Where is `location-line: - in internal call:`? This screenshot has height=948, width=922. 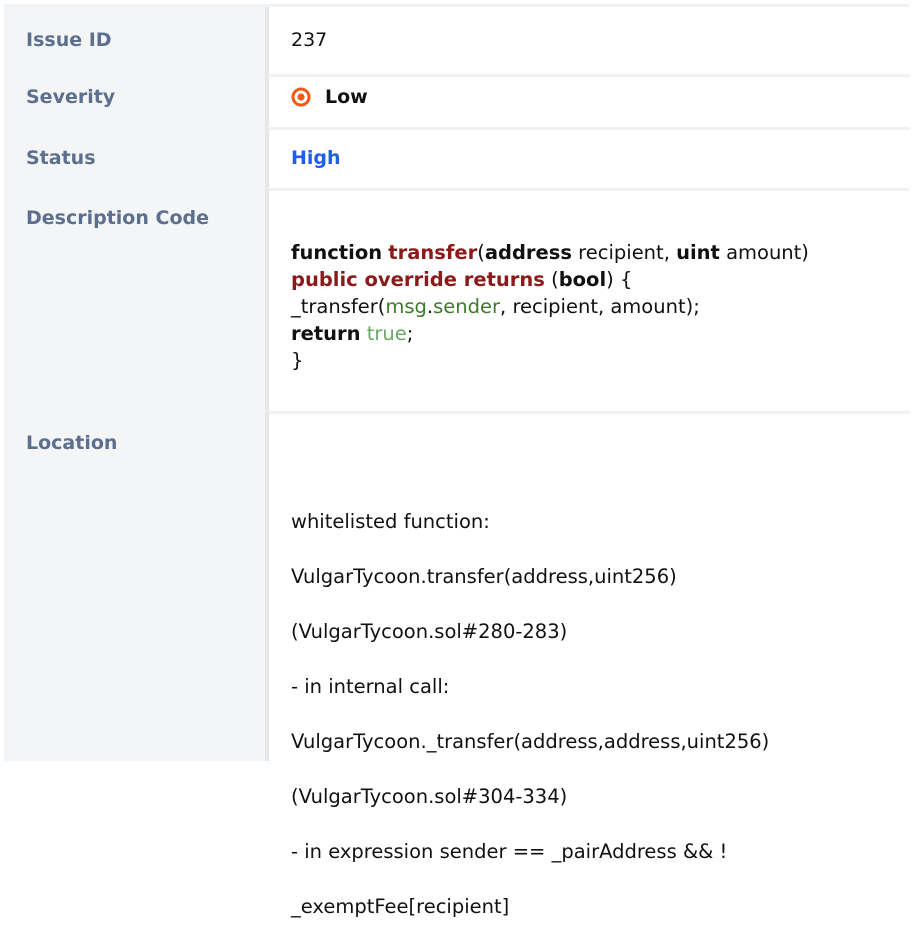 location-line: - in internal call: is located at coordinates (370, 686).